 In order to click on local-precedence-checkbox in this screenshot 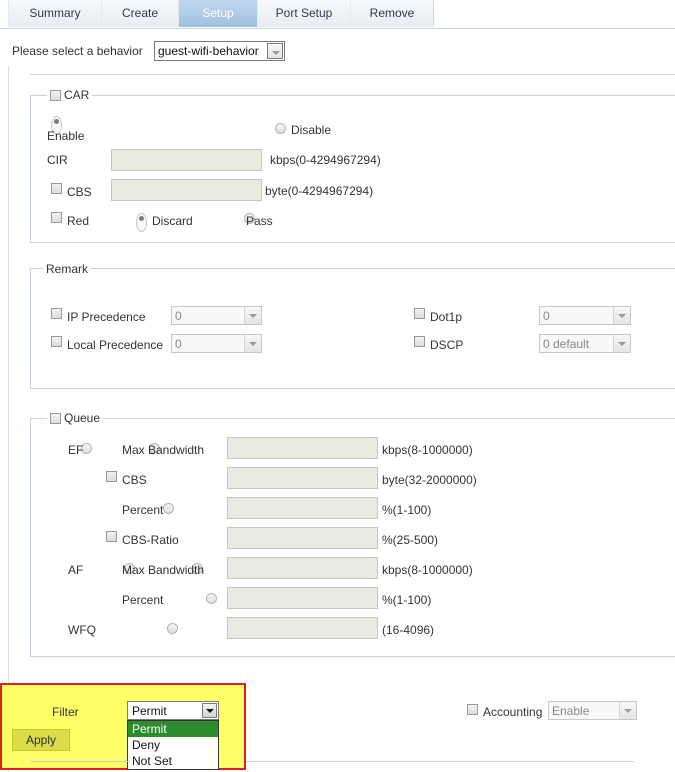, I will do `click(56, 341)`.